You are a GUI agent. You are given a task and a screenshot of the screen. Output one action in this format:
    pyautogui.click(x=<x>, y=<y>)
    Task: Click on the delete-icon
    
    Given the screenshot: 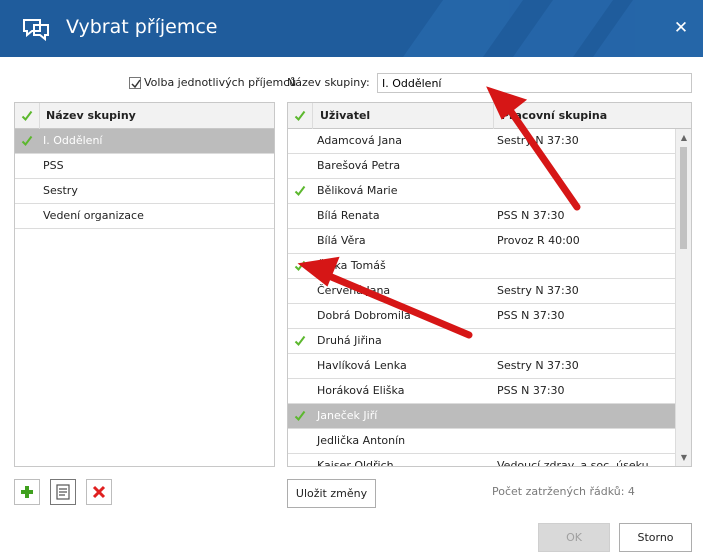 What is the action you would take?
    pyautogui.click(x=99, y=492)
    